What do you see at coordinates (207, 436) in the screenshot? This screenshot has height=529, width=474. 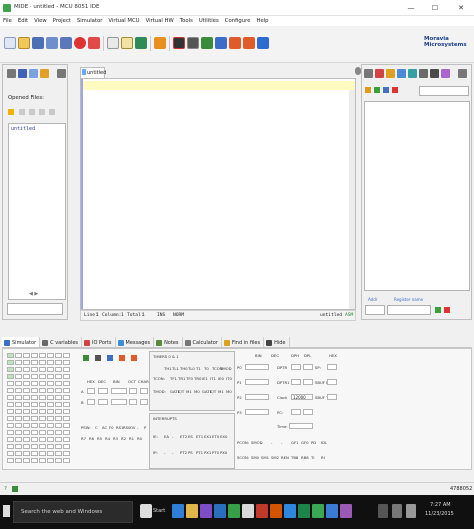 I see `ie-bit-5: EX1` at bounding box center [207, 436].